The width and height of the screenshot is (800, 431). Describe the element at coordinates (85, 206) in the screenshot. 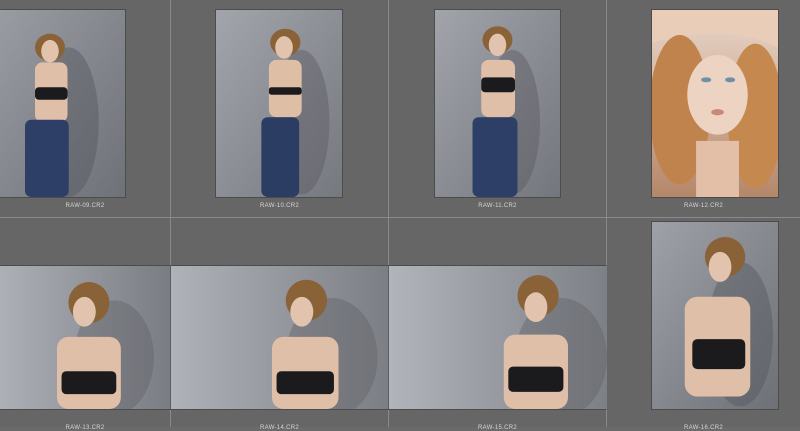

I see `filename-label: RAW-09.CR2` at that location.